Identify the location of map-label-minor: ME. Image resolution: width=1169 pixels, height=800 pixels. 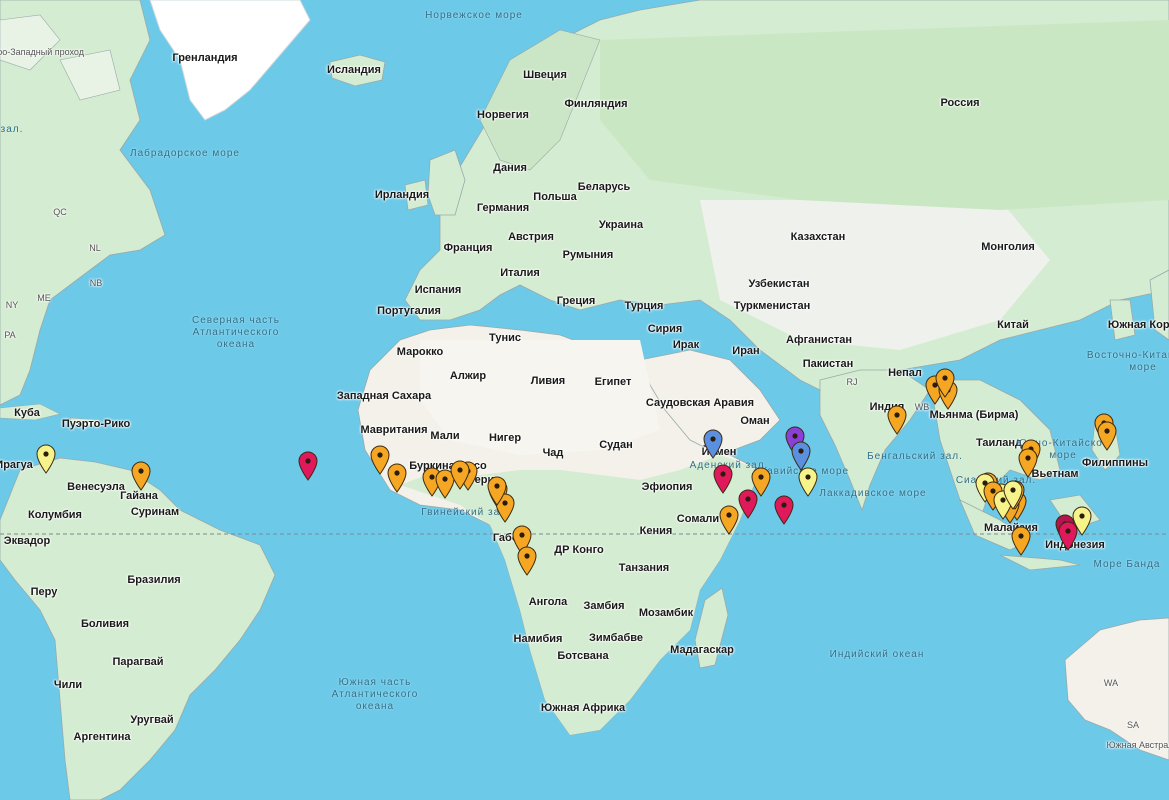
(44, 298).